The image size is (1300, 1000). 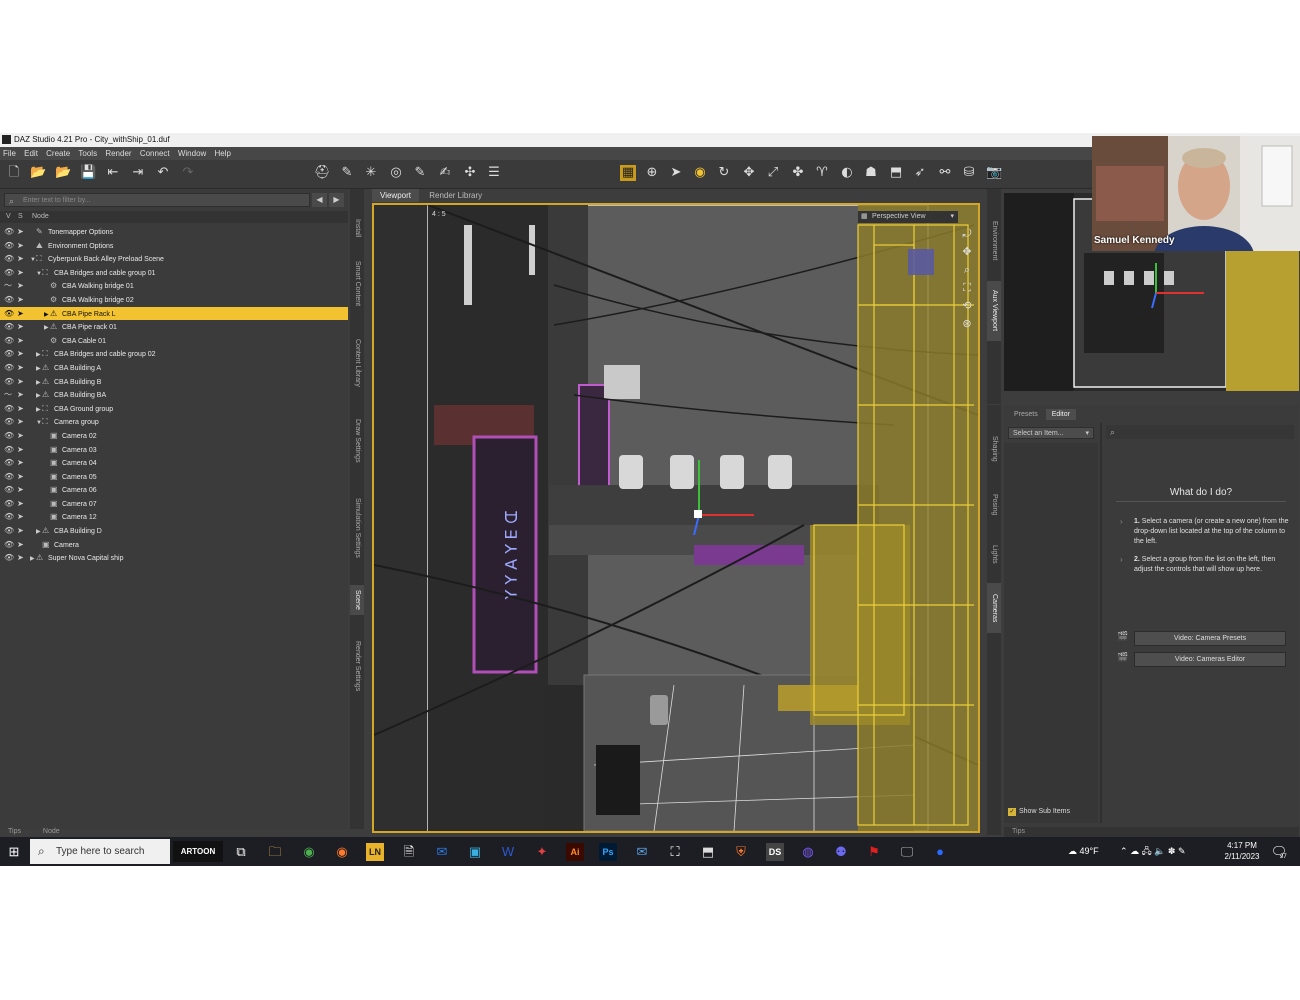 What do you see at coordinates (88, 173) in the screenshot?
I see `save-icon: 💾` at bounding box center [88, 173].